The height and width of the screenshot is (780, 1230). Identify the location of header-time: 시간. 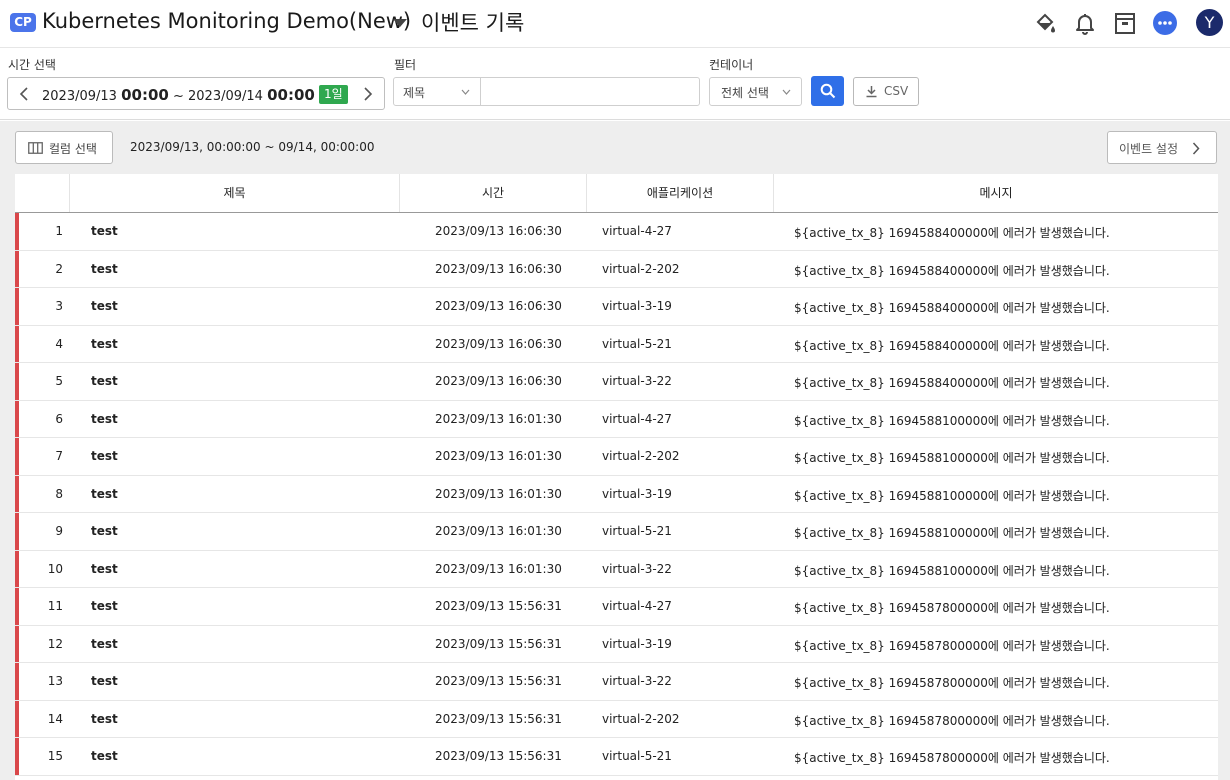
(493, 193).